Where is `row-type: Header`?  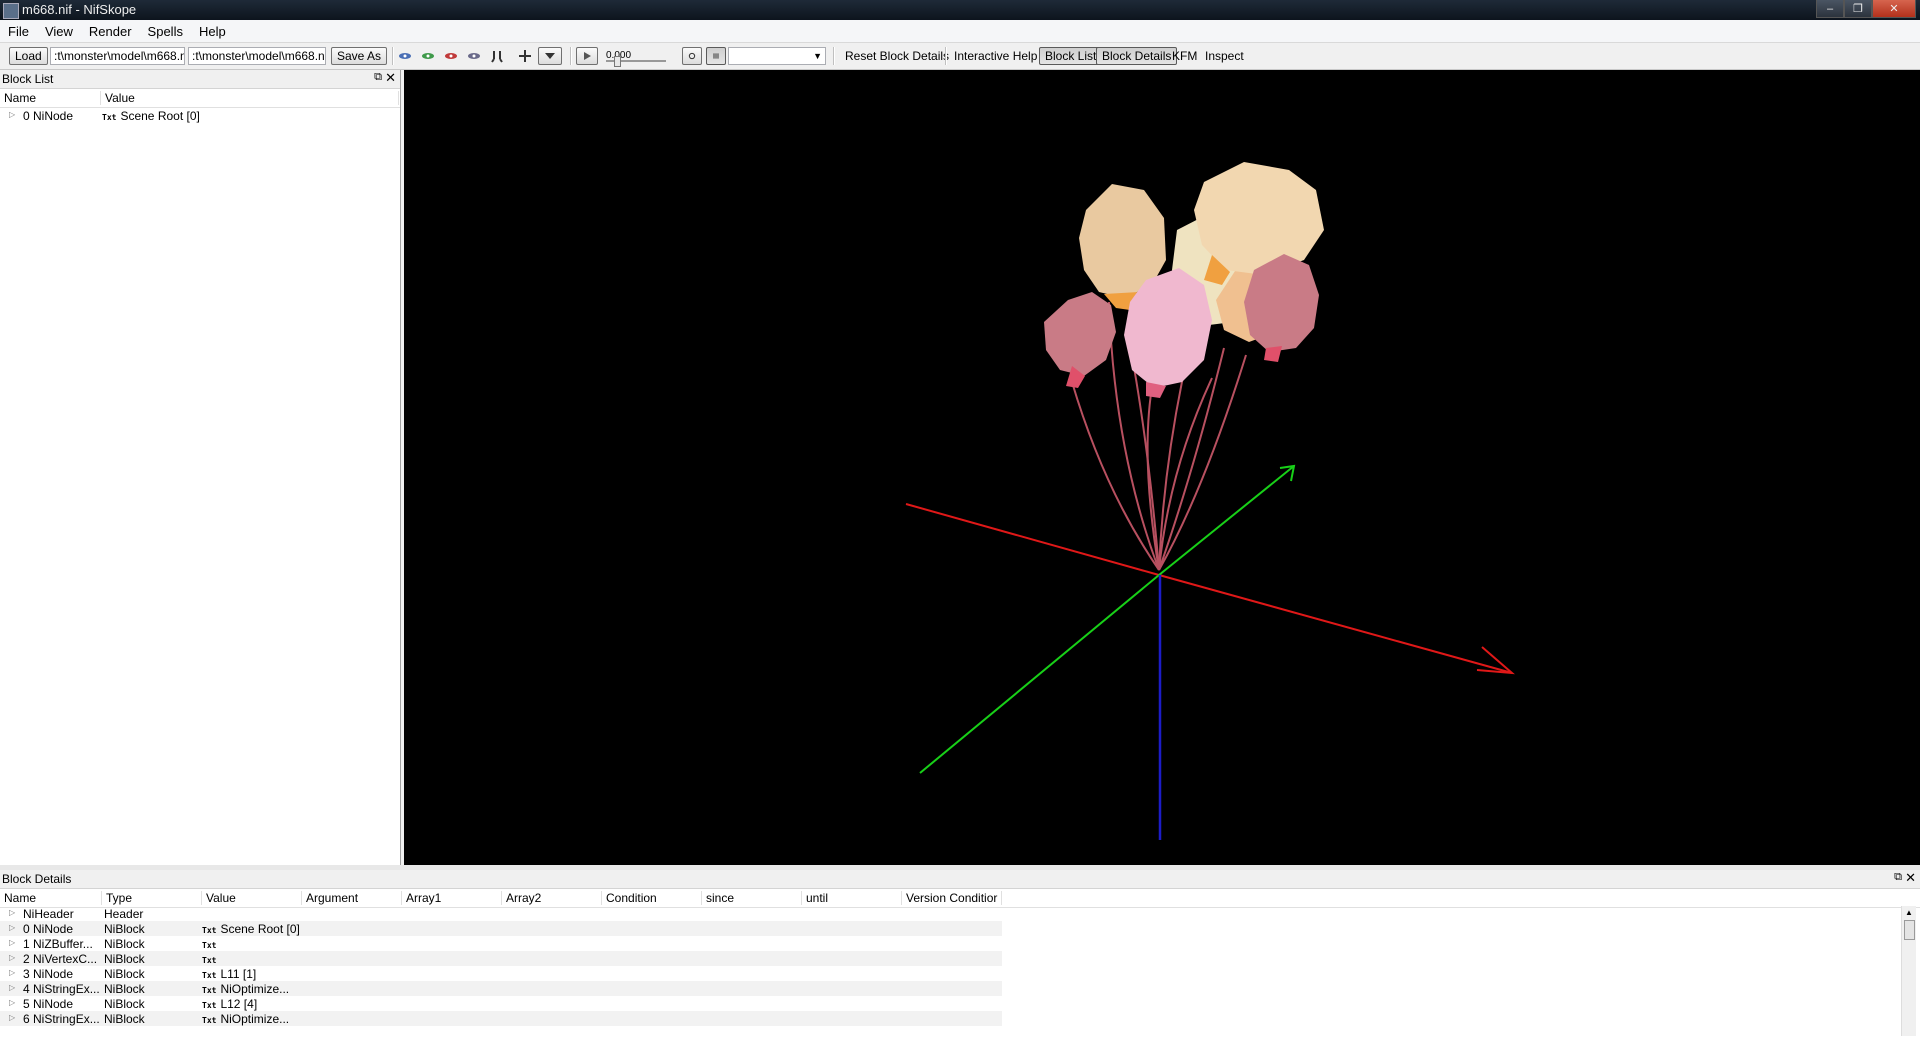 row-type: Header is located at coordinates (124, 914).